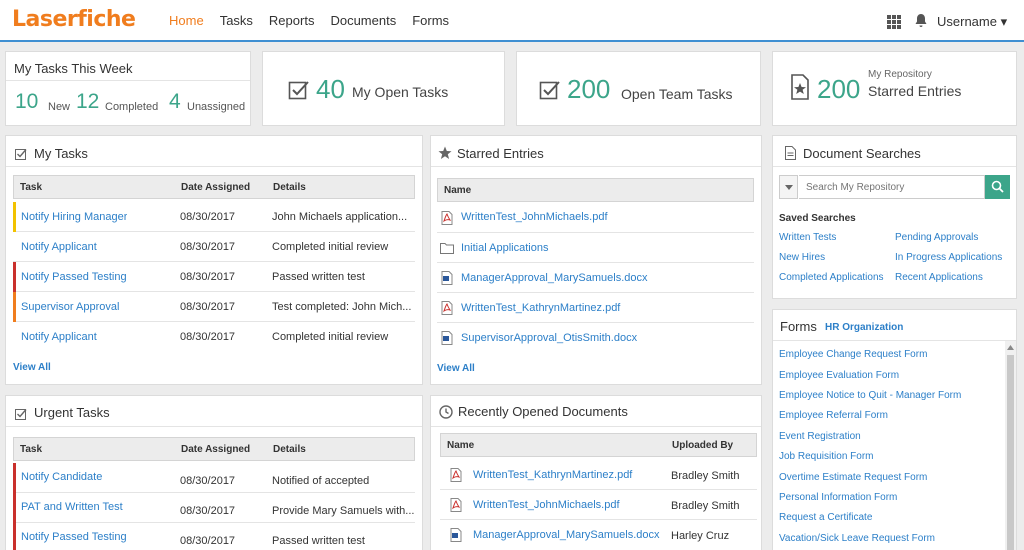 Image resolution: width=1024 pixels, height=550 pixels. What do you see at coordinates (857, 538) in the screenshot?
I see `form-link: Vacation/Sick Leave Request Form` at bounding box center [857, 538].